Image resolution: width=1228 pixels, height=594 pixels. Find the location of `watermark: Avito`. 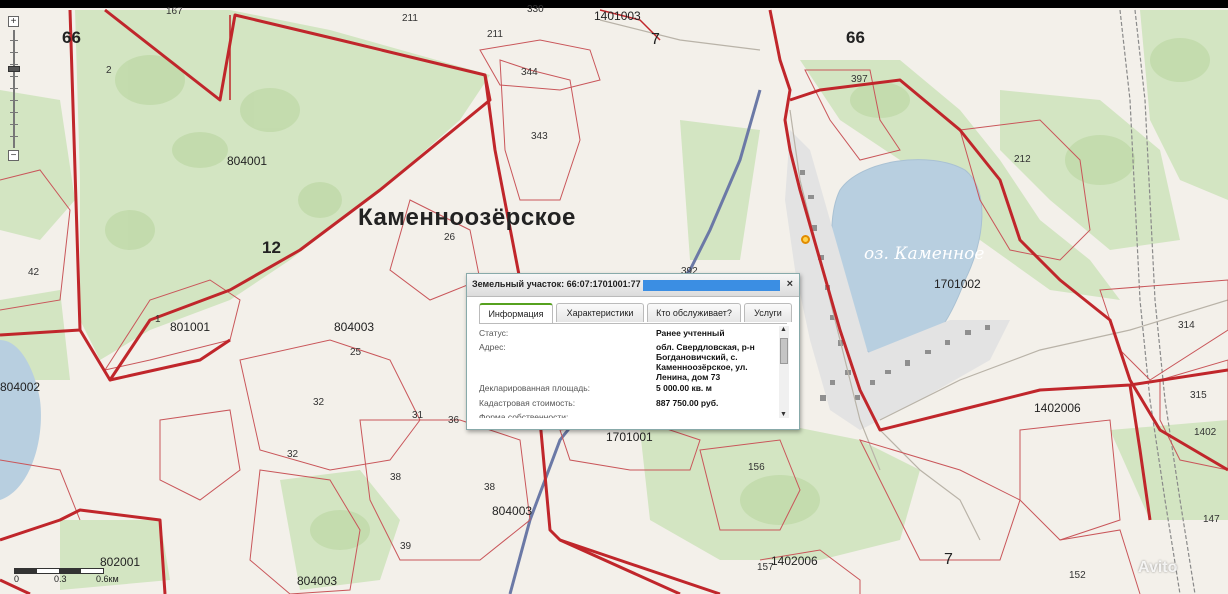

watermark: Avito is located at coordinates (1158, 567).